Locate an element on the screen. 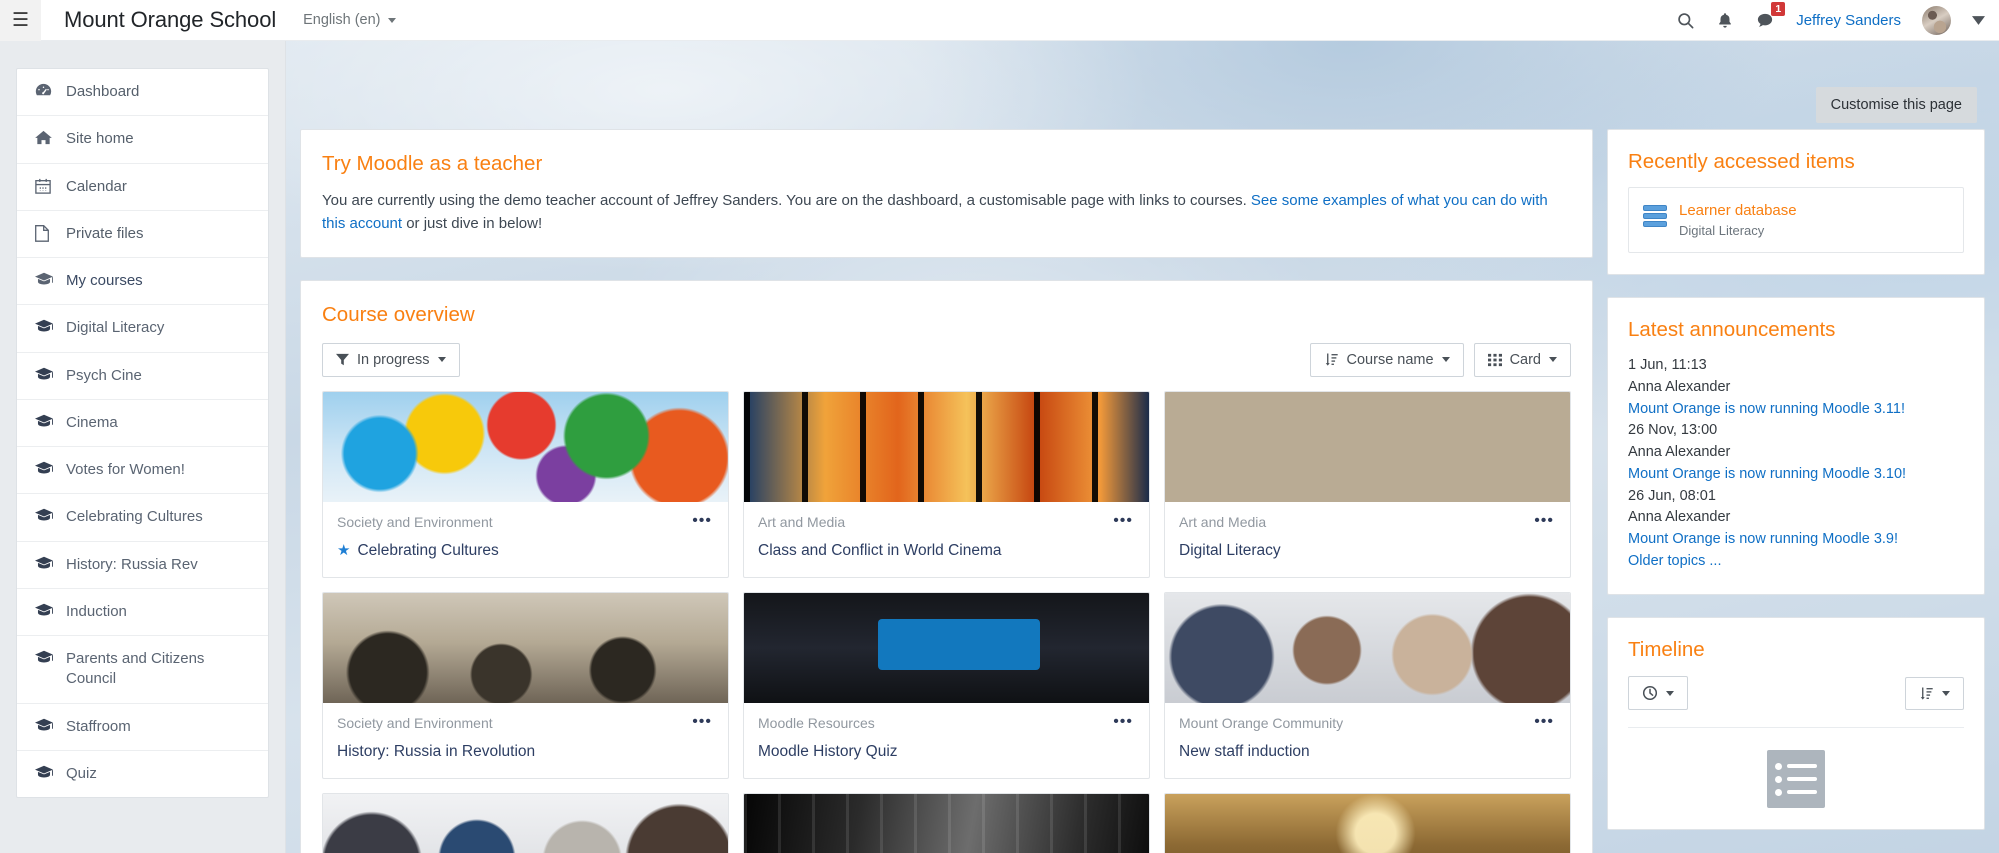 Image resolution: width=1999 pixels, height=853 pixels. course-card-name: Class and Conflict in World Cinema is located at coordinates (946, 551).